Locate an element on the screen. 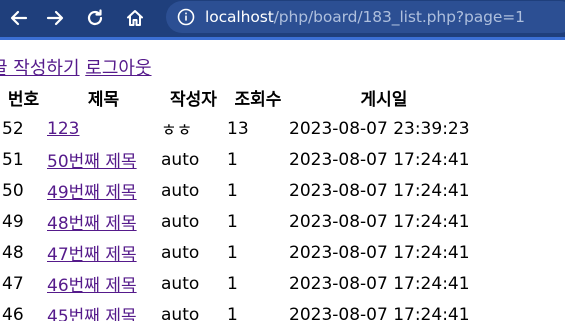 Image resolution: width=565 pixels, height=321 pixels. url-path: /php/board/183_list.php?page=1 is located at coordinates (399, 17).